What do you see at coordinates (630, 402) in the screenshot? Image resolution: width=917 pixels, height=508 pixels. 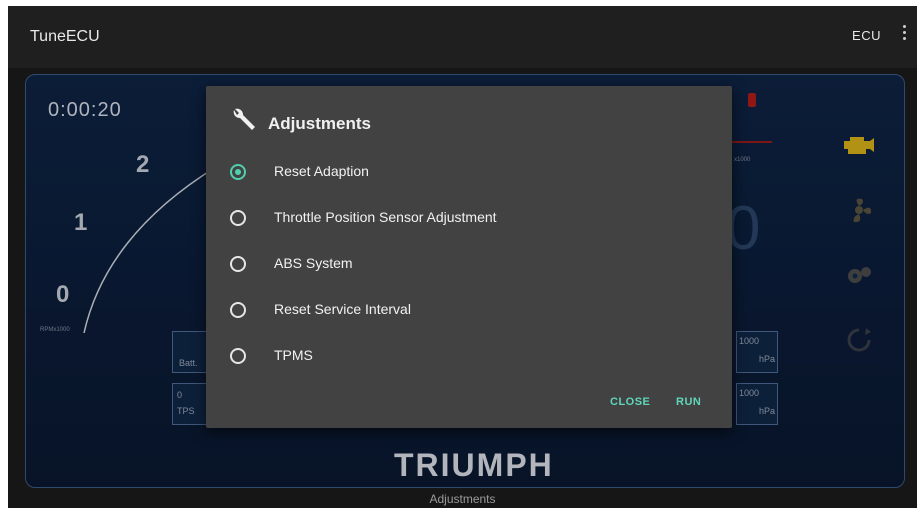 I see `close-button: CLOSE` at bounding box center [630, 402].